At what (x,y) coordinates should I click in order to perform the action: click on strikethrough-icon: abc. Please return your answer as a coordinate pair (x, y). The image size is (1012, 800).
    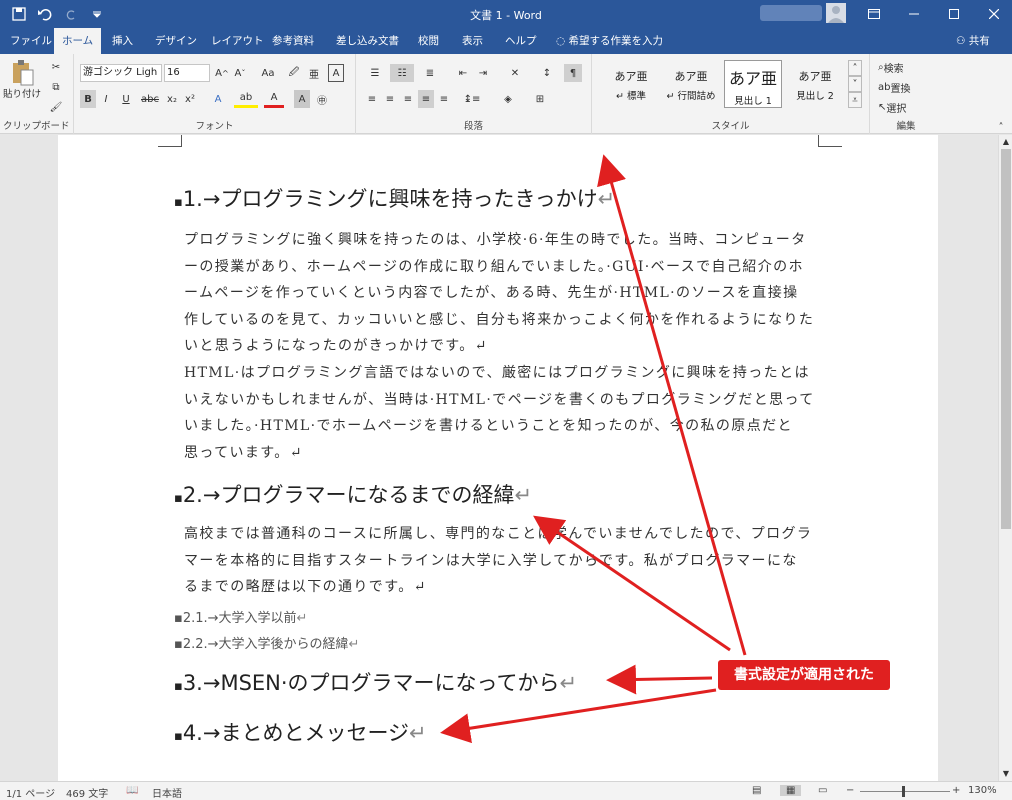
    Looking at the image, I should click on (150, 99).